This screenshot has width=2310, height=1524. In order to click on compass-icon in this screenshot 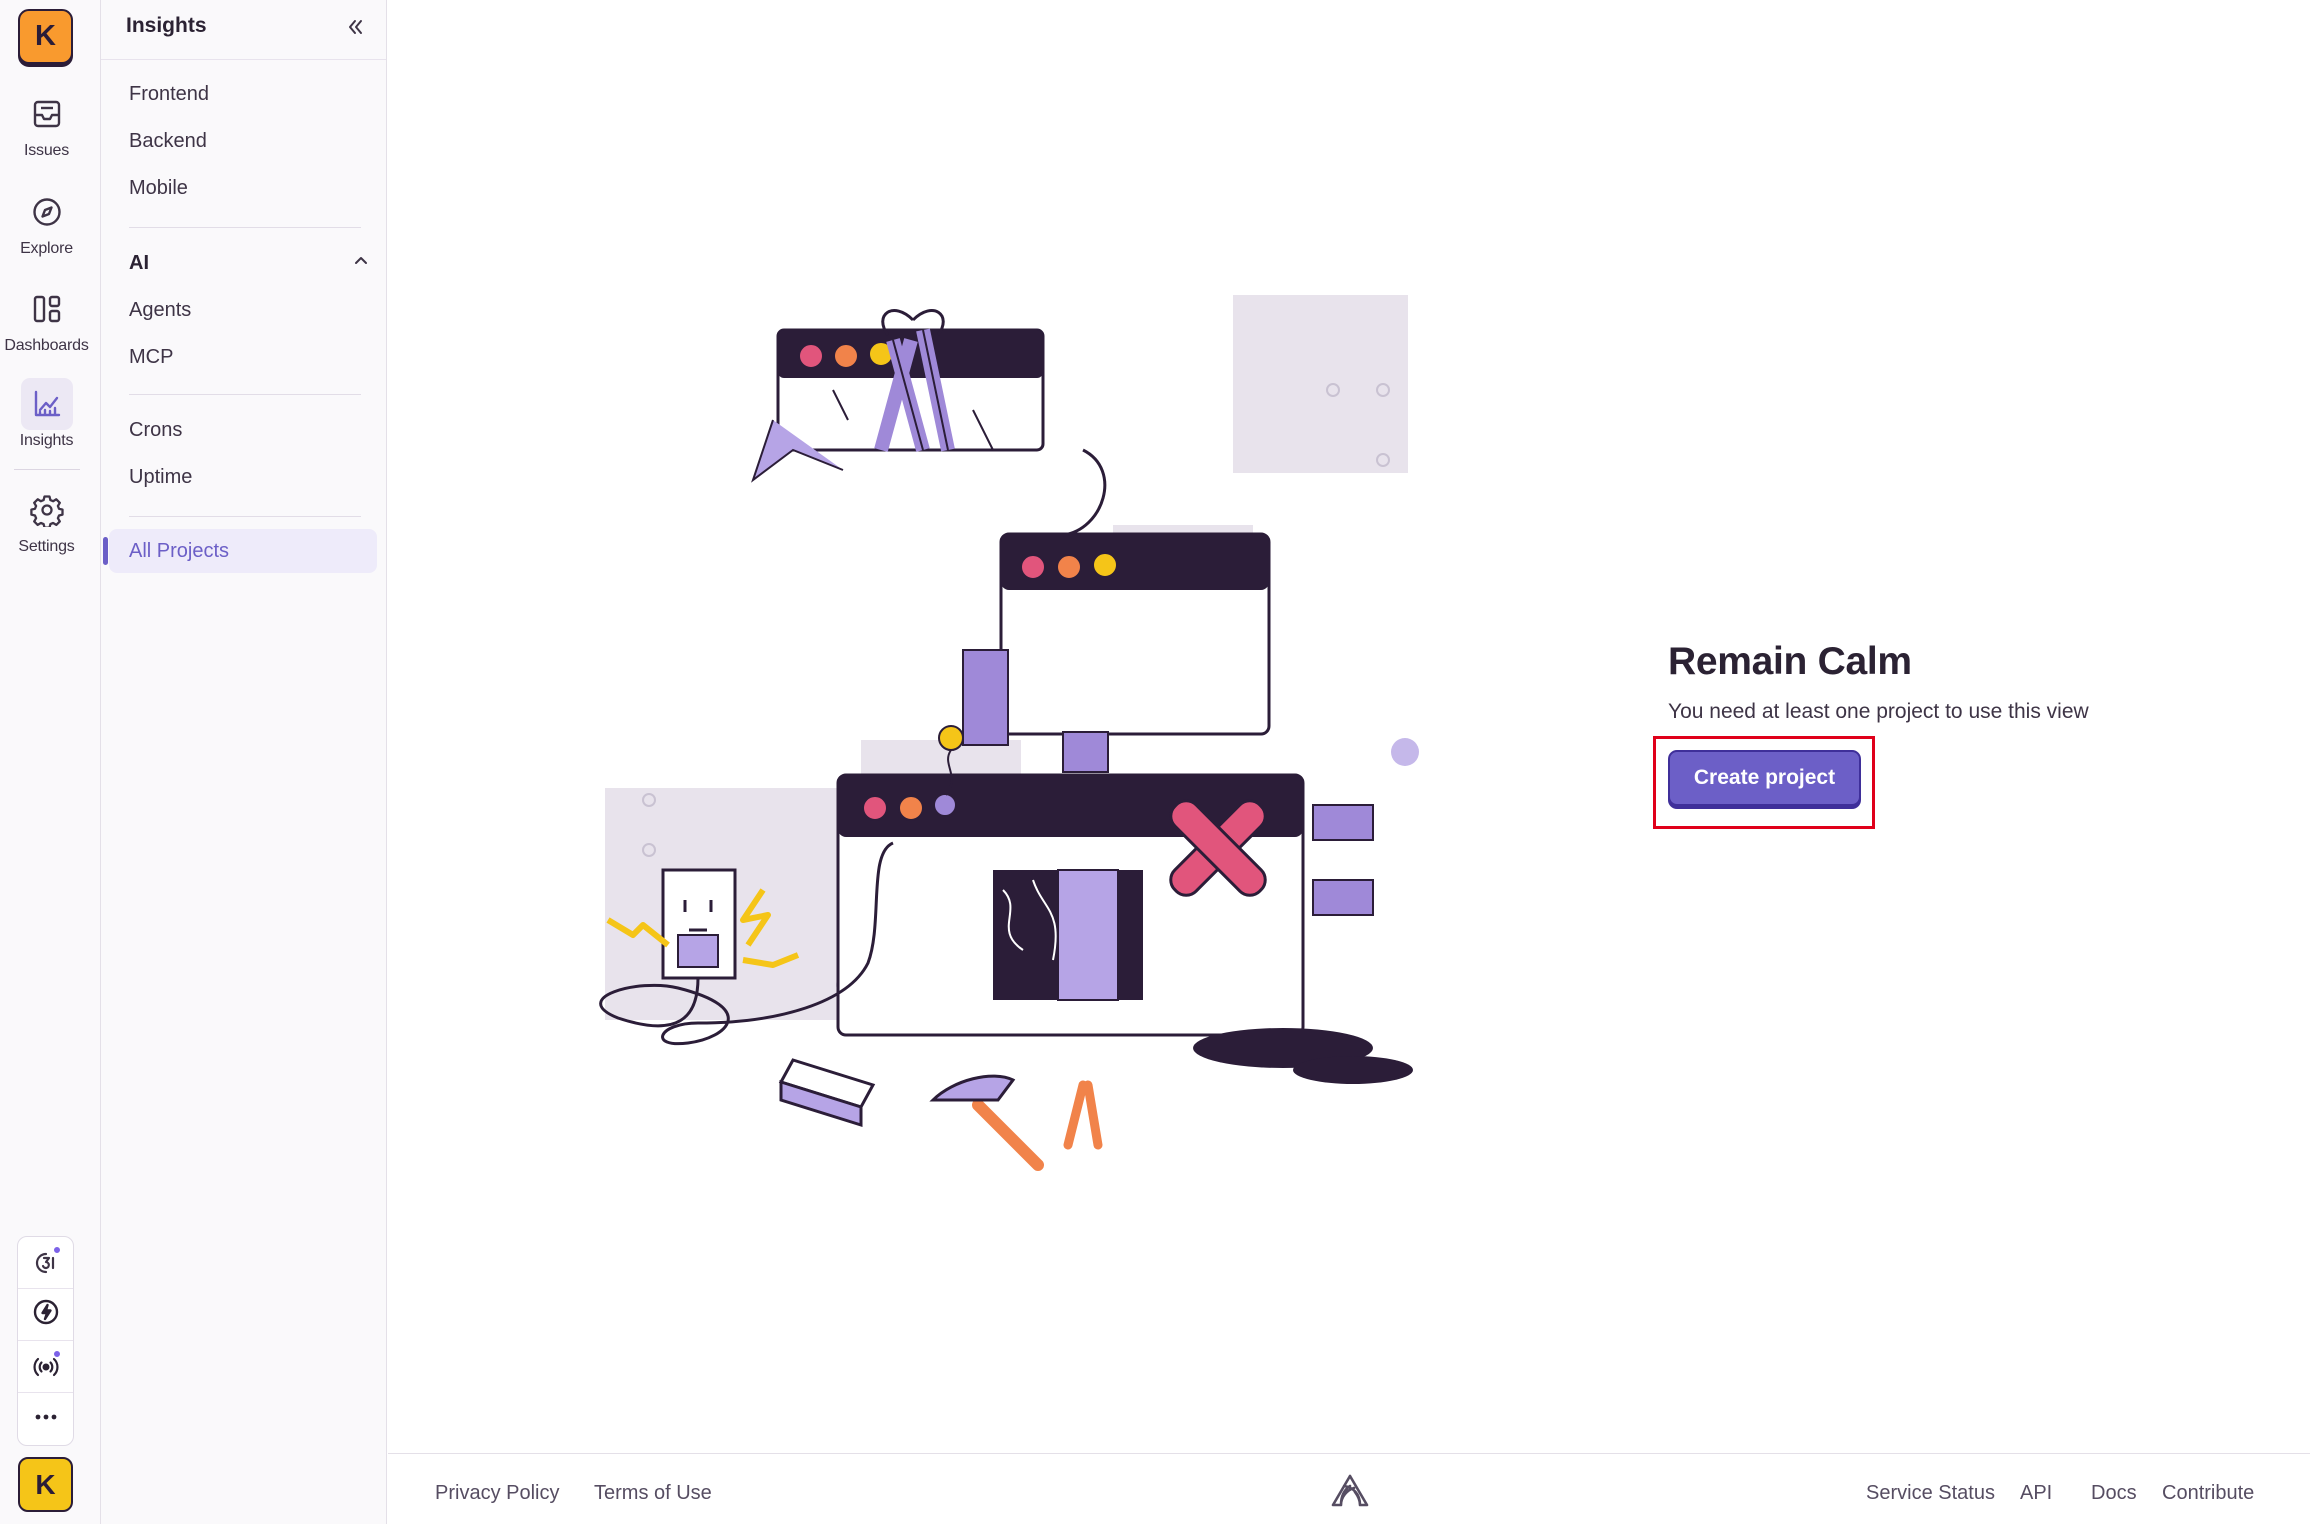, I will do `click(47, 212)`.